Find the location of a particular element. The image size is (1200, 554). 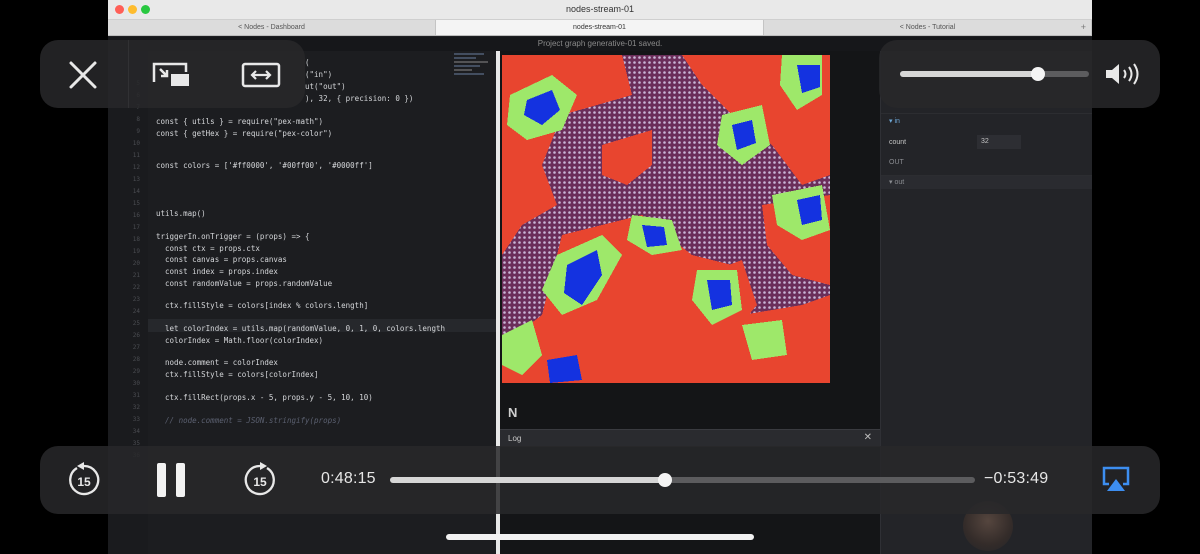

code-line: ctx.fillStyle = colors[colorIndex] is located at coordinates (237, 374).